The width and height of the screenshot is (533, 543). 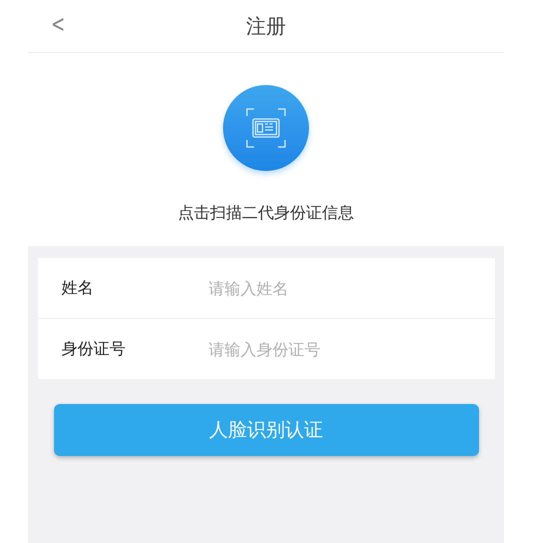 I want to click on input-field: 请输入姓名, so click(x=338, y=288).